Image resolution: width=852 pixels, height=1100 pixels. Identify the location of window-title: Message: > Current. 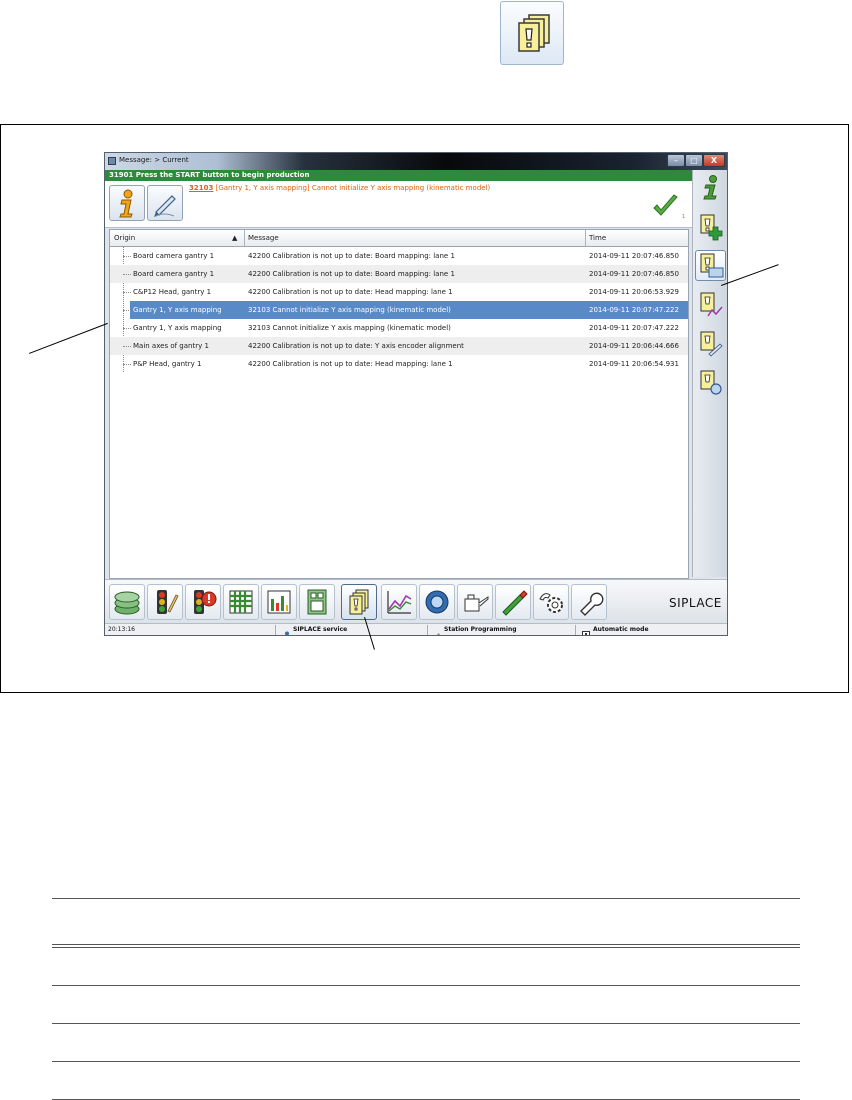
(154, 160).